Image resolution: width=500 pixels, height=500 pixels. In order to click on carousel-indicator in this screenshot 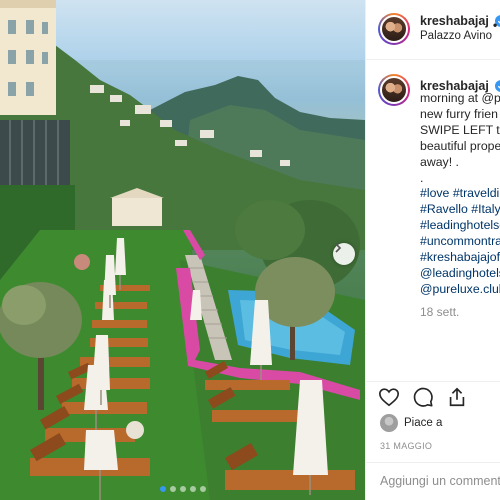, I will do `click(182, 489)`.